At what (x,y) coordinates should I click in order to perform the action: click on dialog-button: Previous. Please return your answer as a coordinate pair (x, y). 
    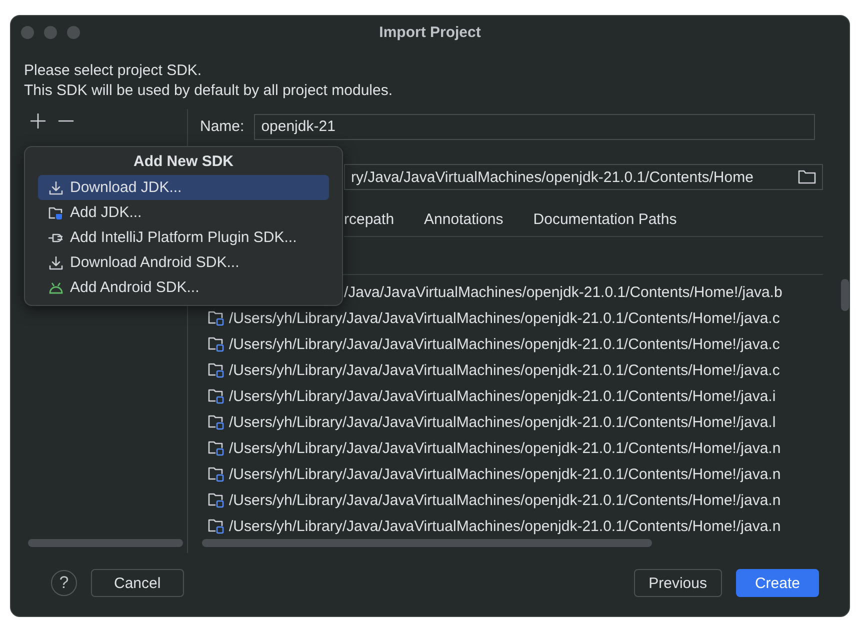
    Looking at the image, I should click on (678, 583).